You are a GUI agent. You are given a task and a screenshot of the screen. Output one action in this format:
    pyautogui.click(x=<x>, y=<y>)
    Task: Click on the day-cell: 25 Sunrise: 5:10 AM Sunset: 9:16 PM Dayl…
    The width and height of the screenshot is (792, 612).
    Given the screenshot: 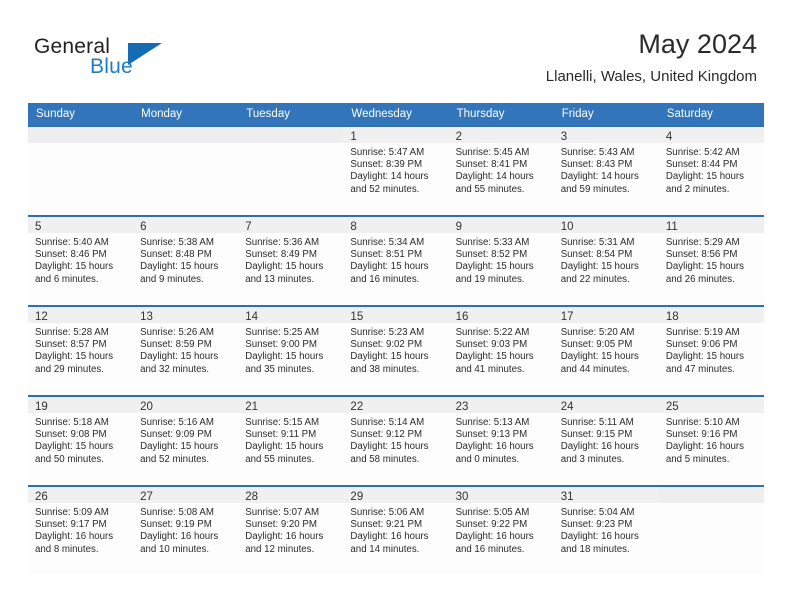 What is the action you would take?
    pyautogui.click(x=711, y=440)
    